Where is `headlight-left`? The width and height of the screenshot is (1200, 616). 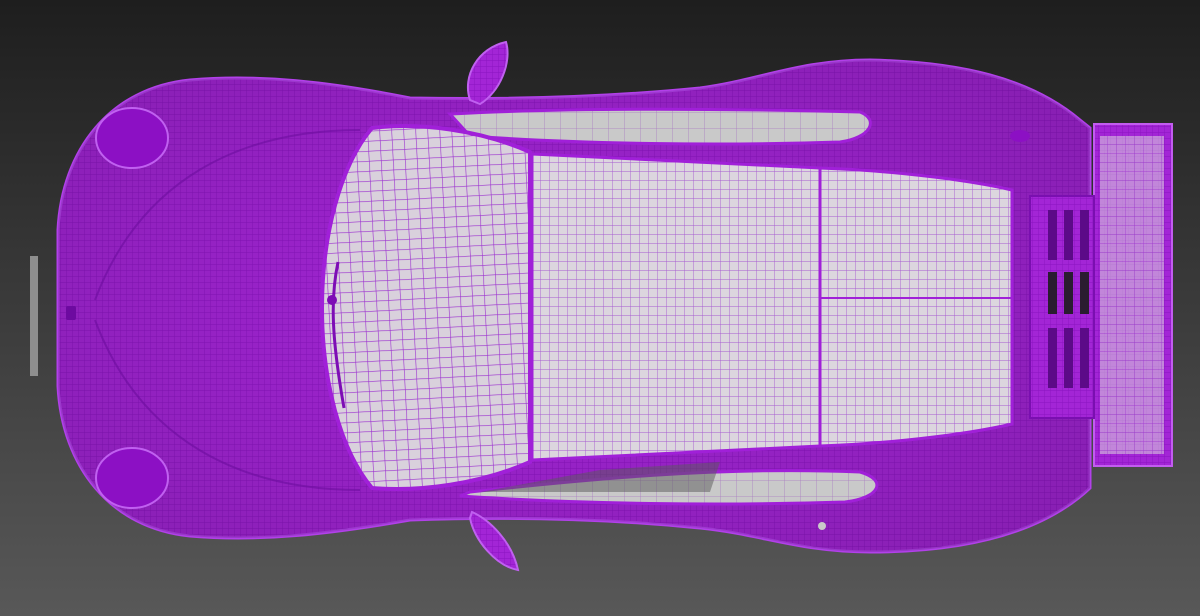
headlight-left is located at coordinates (132, 138).